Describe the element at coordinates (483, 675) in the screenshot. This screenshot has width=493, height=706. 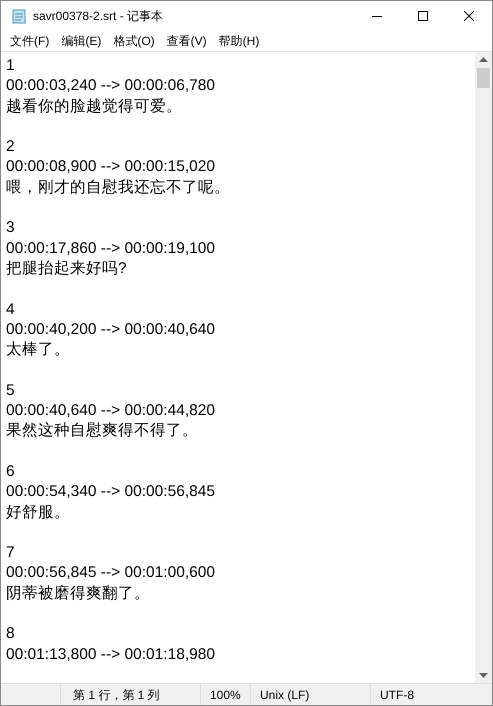
I see `scroll-down-icon` at that location.